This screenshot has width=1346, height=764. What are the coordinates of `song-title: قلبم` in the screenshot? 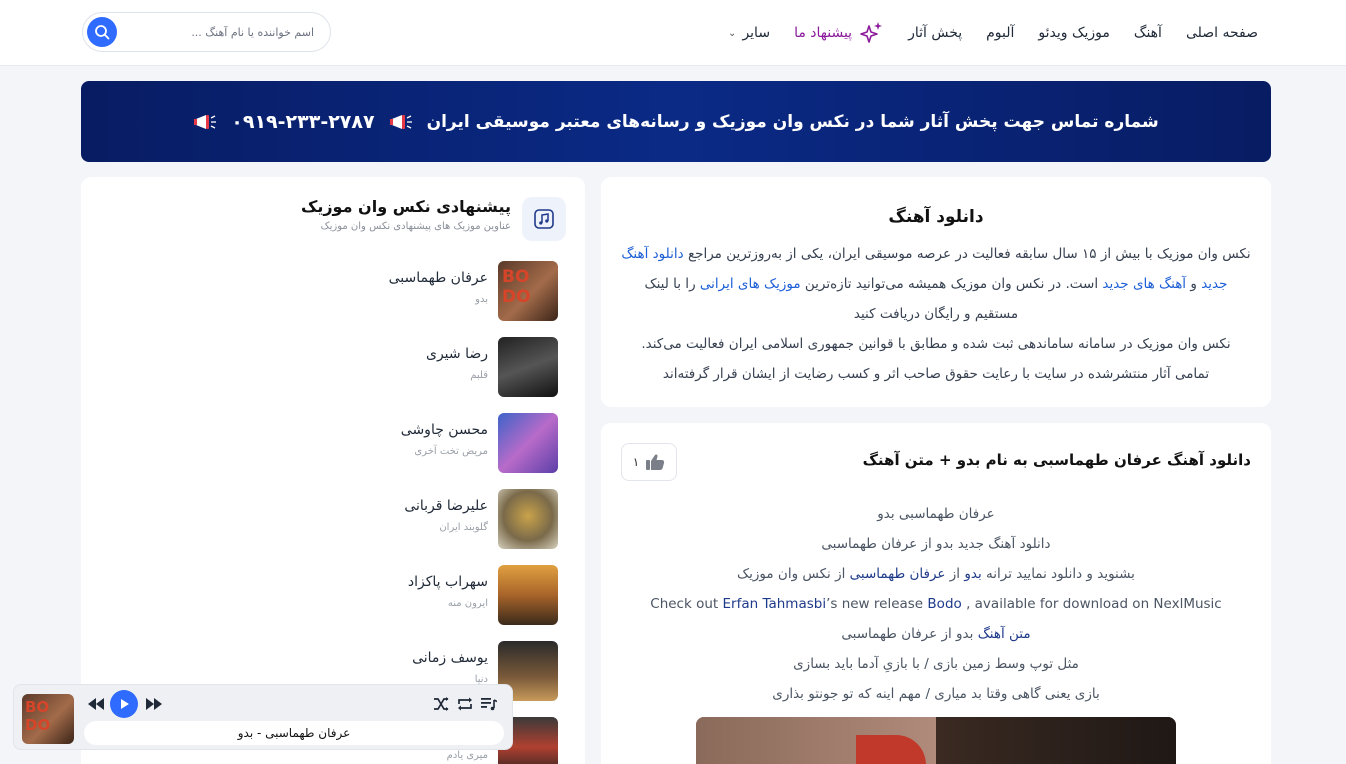 It's located at (479, 375).